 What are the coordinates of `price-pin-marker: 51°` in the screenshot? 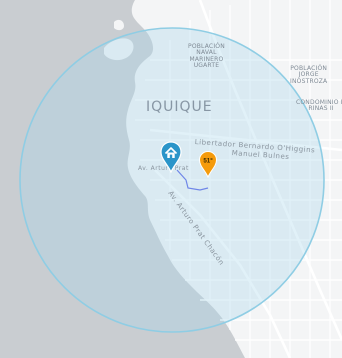 It's located at (208, 164).